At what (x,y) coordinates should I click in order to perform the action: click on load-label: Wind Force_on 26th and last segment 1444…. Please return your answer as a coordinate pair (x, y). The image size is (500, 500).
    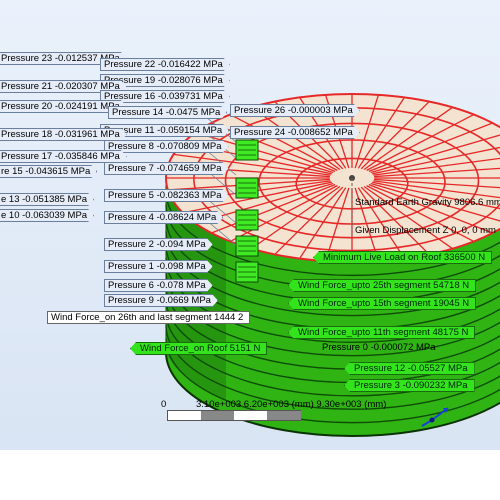
    Looking at the image, I should click on (149, 317).